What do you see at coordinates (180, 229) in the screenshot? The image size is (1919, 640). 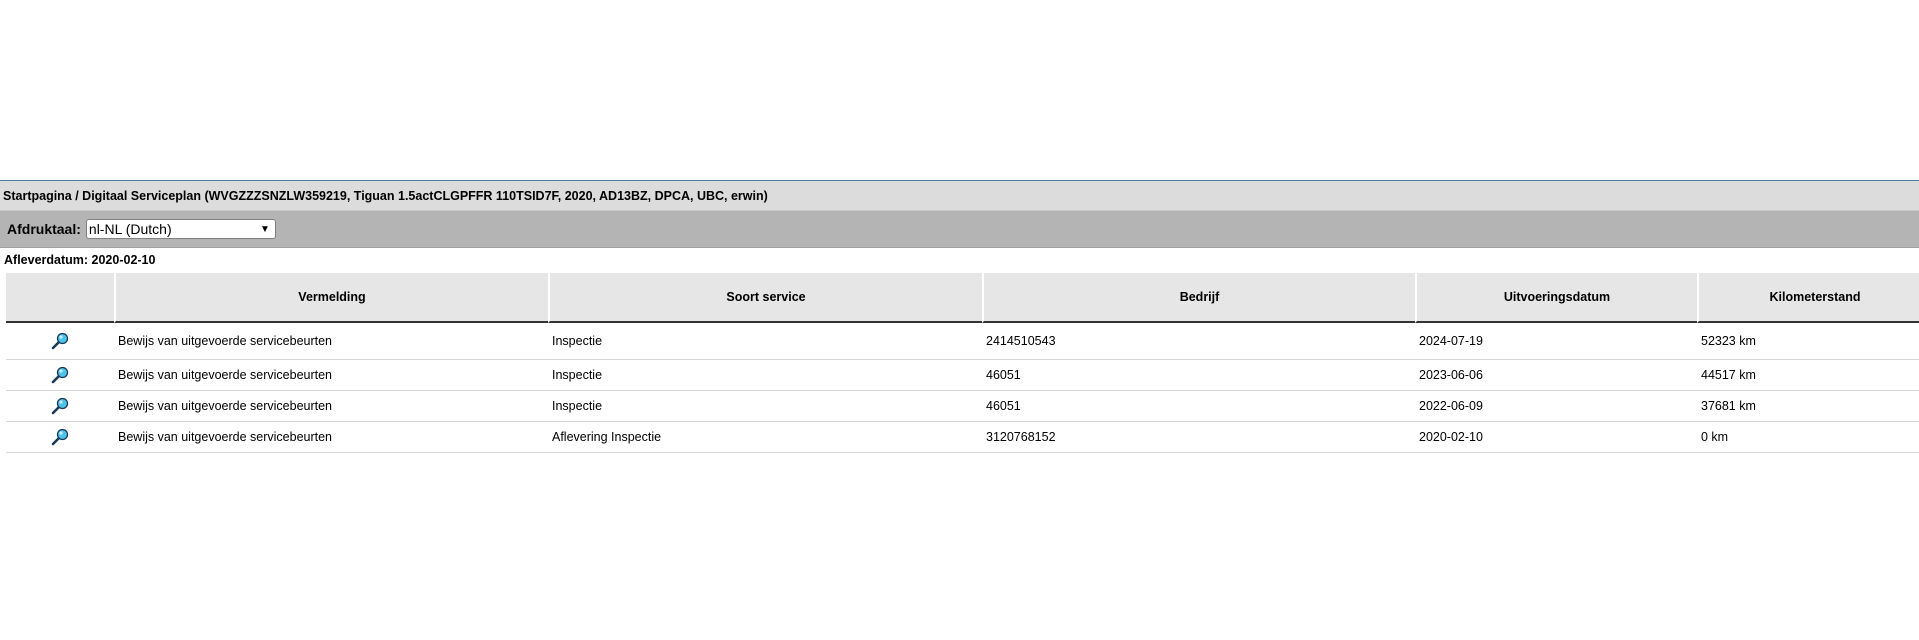 I see `print-language-select: nl-NL (Dutch) ▼` at bounding box center [180, 229].